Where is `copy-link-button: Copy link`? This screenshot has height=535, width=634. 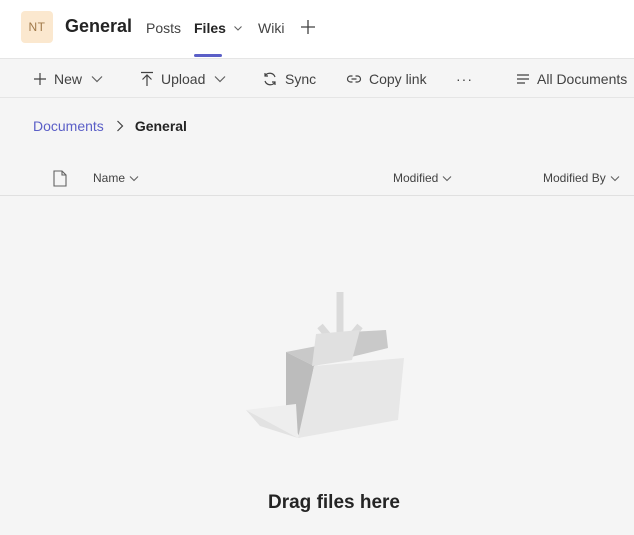 copy-link-button: Copy link is located at coordinates (386, 78).